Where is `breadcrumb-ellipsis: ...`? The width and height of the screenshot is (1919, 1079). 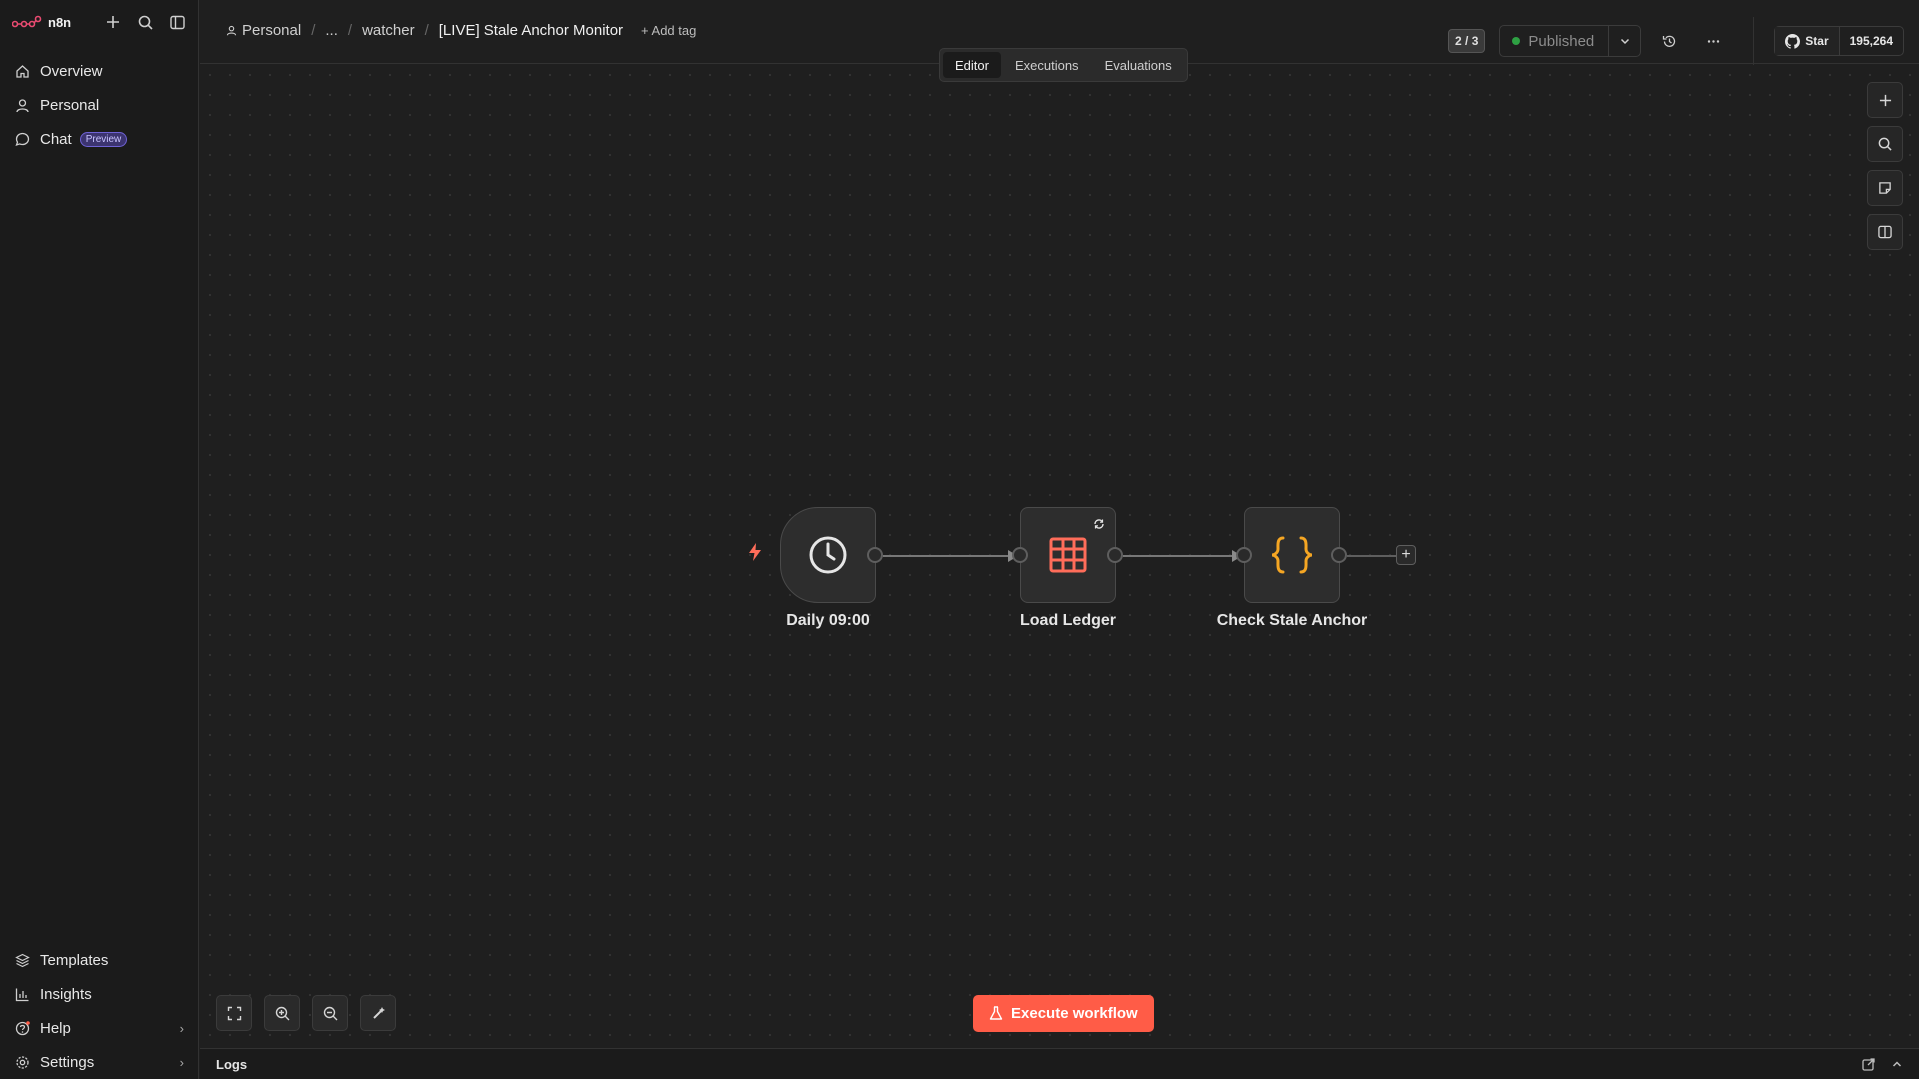
breadcrumb-ellipsis: ... is located at coordinates (331, 30).